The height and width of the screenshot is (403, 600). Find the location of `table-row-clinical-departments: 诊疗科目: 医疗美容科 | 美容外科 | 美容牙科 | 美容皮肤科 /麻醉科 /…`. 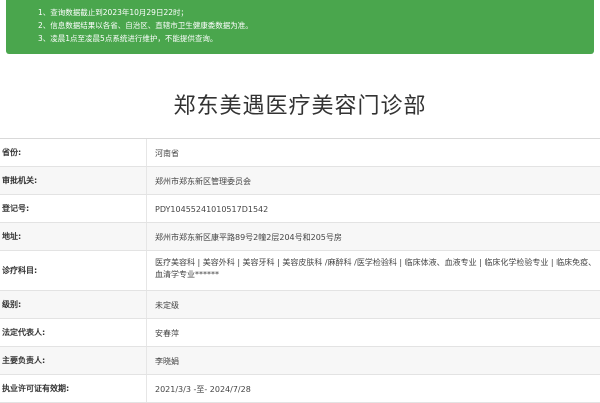

table-row-clinical-departments: 诊疗科目: 医疗美容科 | 美容外科 | 美容牙科 | 美容皮肤科 /麻醉科 /… is located at coordinates (300, 271).